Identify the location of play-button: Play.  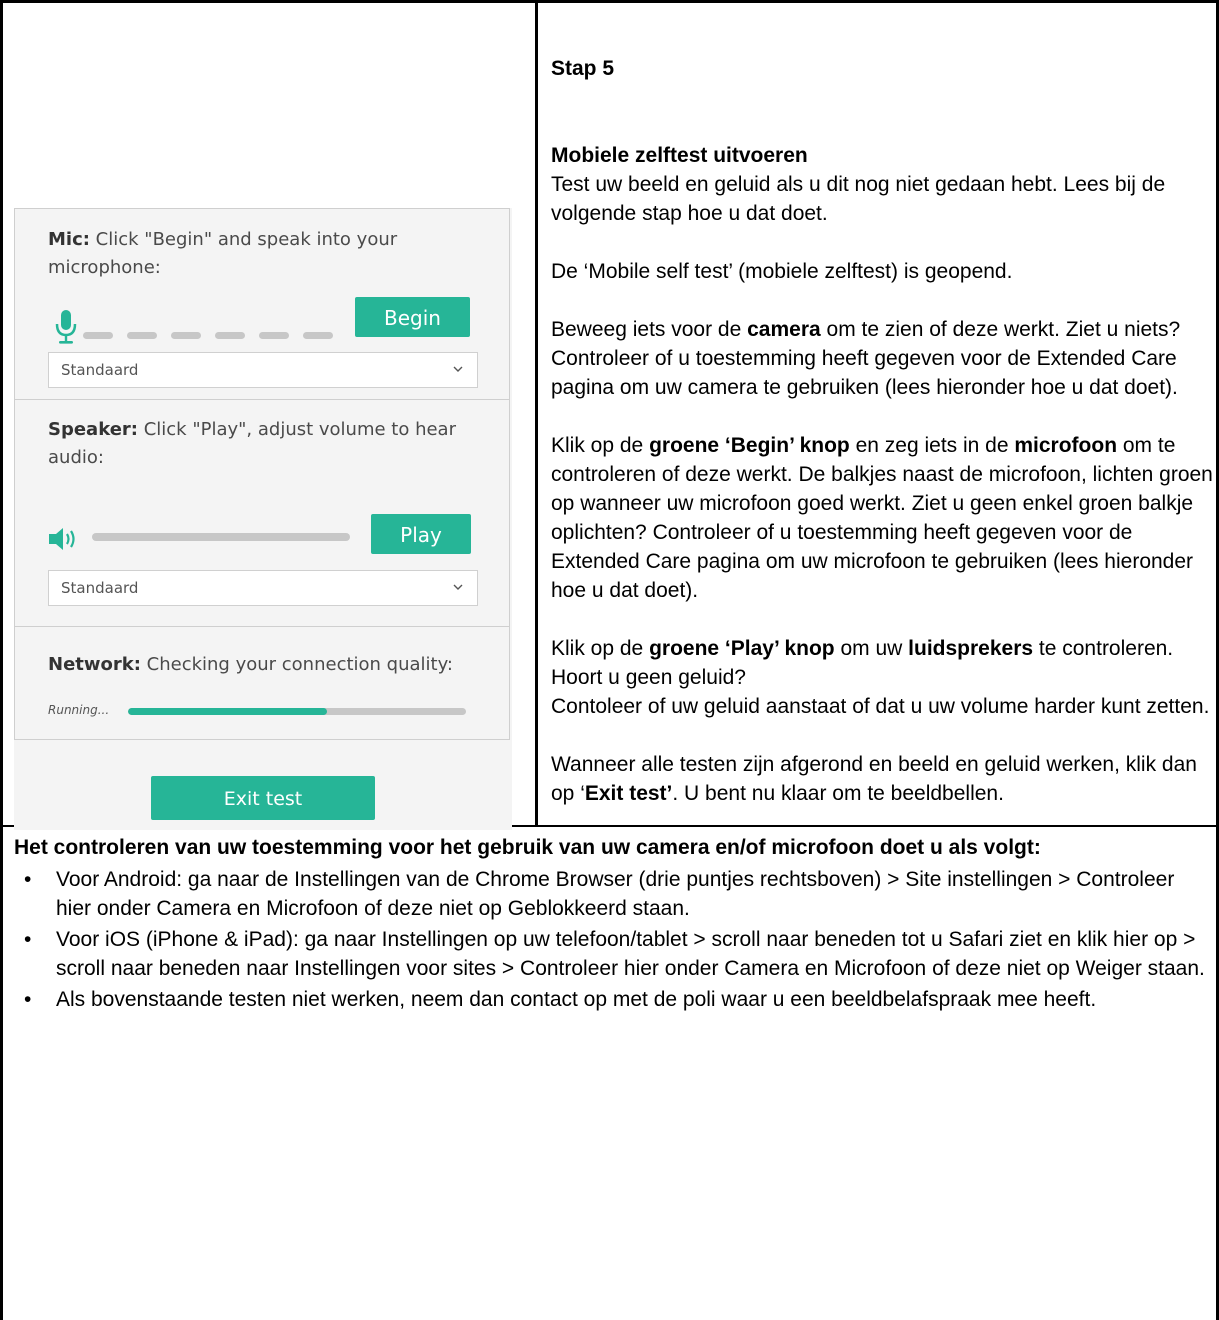
(421, 534).